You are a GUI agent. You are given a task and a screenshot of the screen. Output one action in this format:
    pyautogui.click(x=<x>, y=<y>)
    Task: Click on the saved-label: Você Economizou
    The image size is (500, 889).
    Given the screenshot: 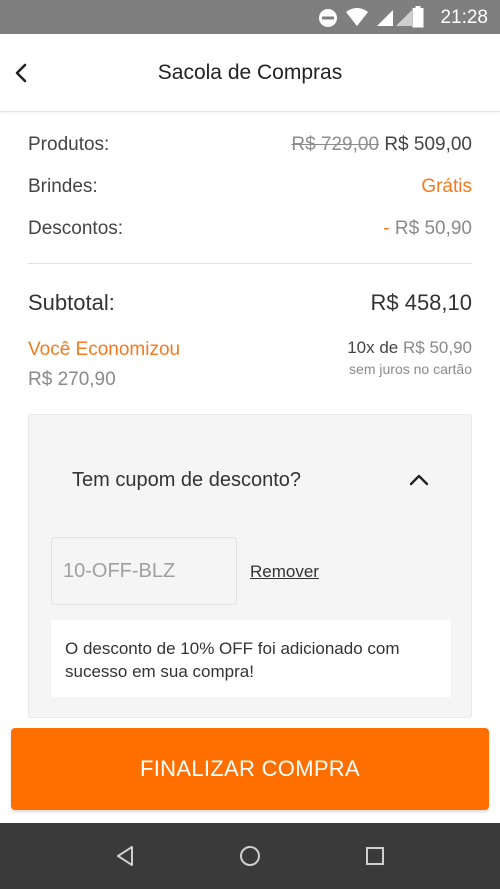 What is the action you would take?
    pyautogui.click(x=104, y=349)
    